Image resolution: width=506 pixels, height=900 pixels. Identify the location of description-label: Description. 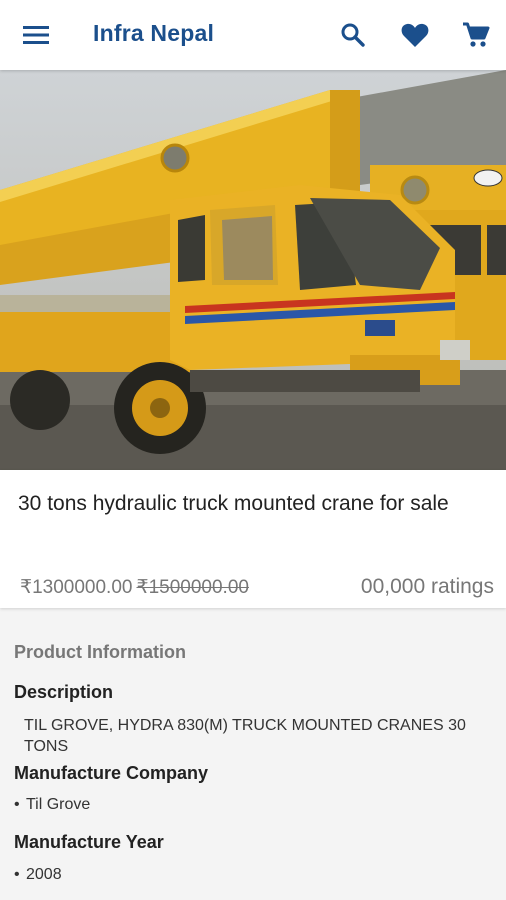
(64, 692).